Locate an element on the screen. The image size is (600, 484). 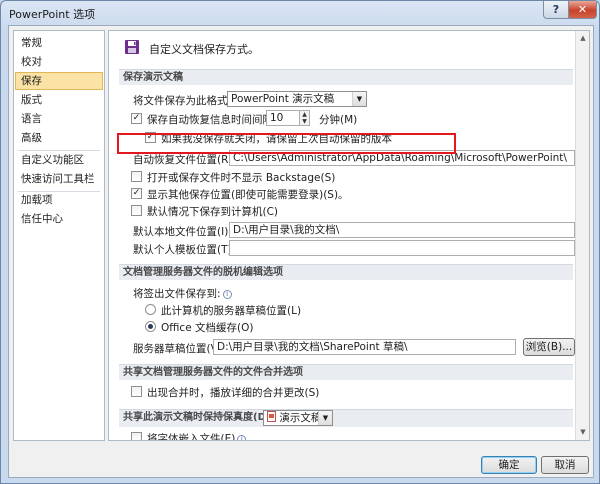
scroll-up-icon: ▲ is located at coordinates (583, 38).